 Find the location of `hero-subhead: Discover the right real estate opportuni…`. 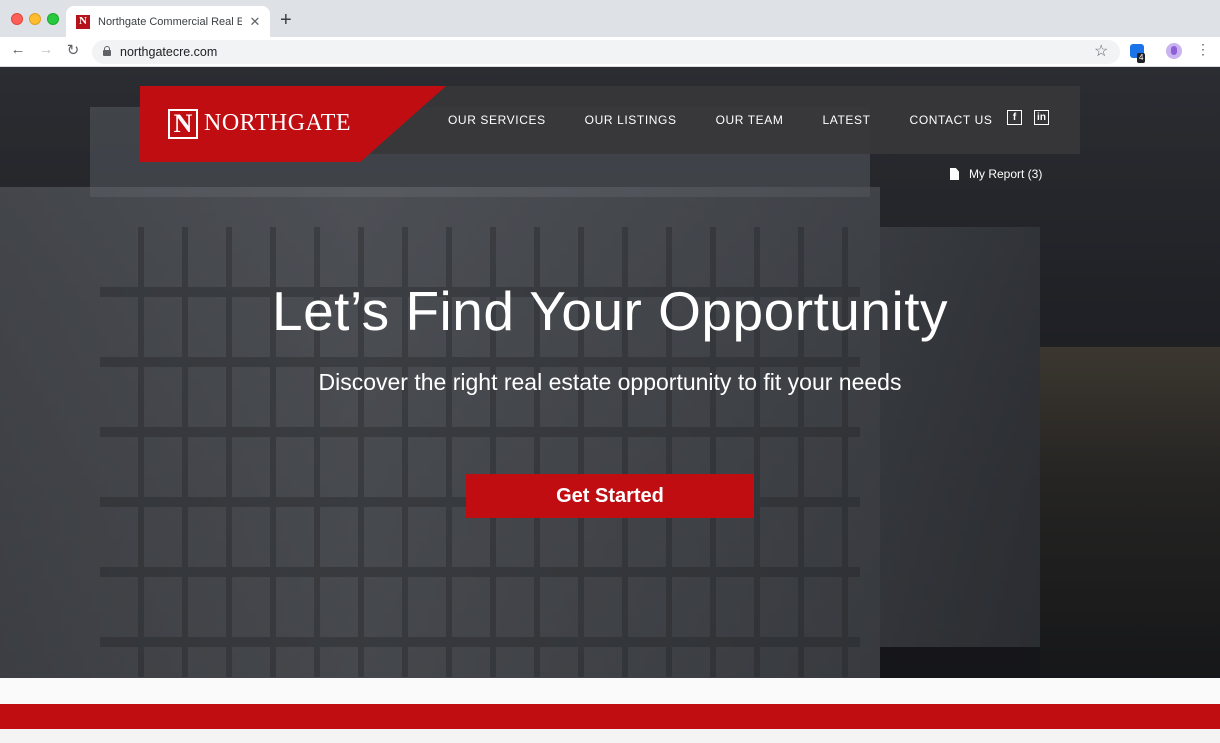

hero-subhead: Discover the right real estate opportuni… is located at coordinates (610, 382).